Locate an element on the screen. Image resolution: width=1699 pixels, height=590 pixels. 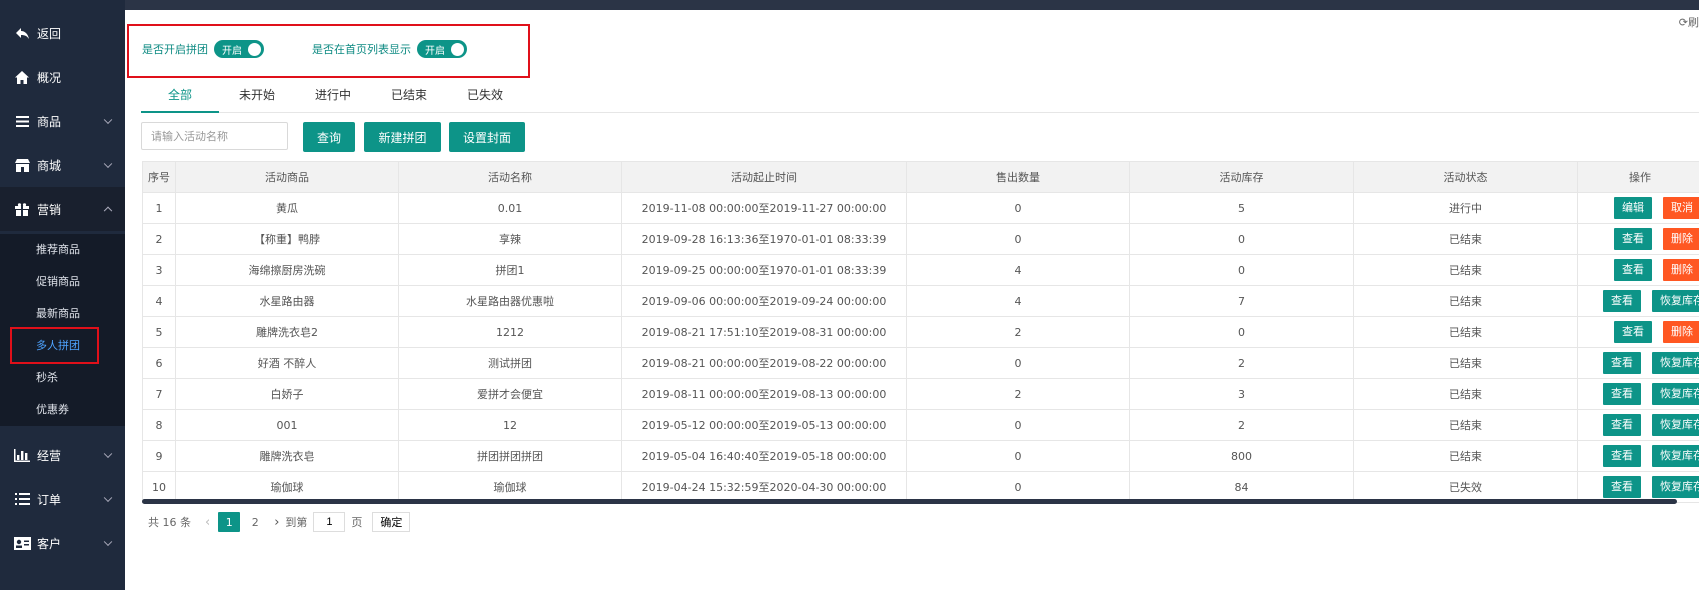
home-icon is located at coordinates (22, 77).